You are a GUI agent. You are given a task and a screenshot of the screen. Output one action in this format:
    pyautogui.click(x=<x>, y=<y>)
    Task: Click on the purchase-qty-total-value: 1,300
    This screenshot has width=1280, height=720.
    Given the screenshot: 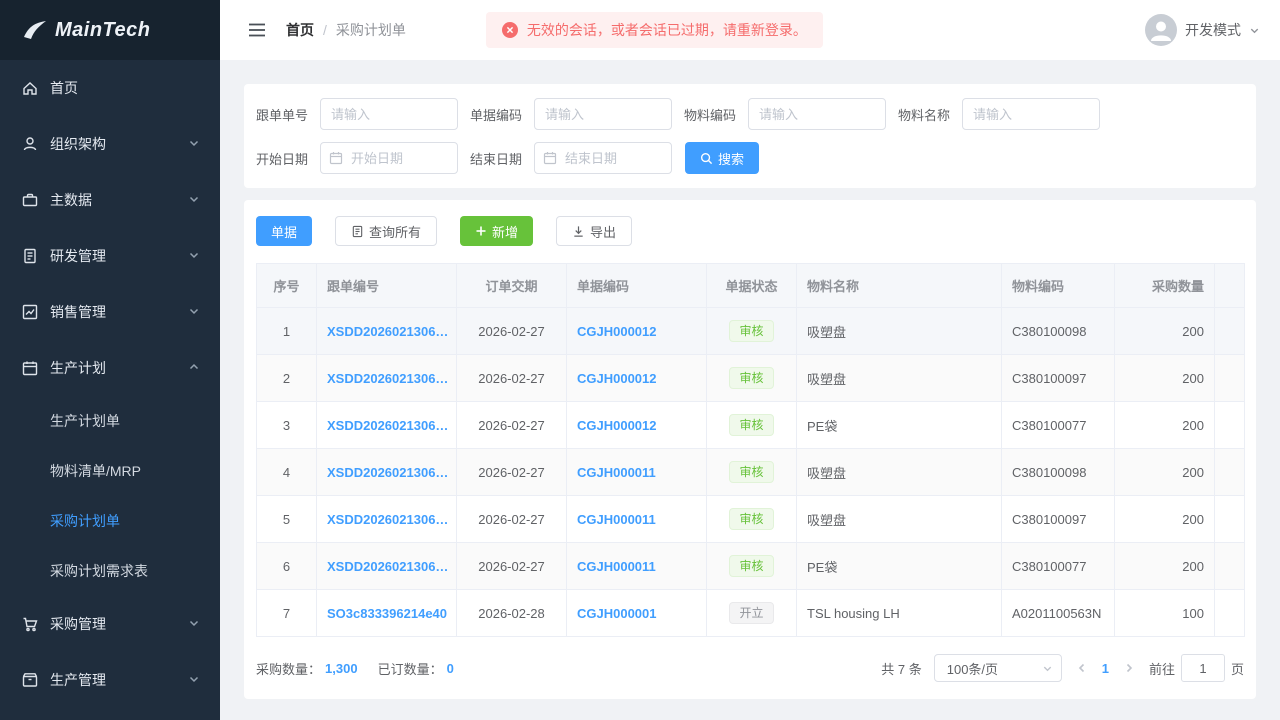 What is the action you would take?
    pyautogui.click(x=341, y=668)
    